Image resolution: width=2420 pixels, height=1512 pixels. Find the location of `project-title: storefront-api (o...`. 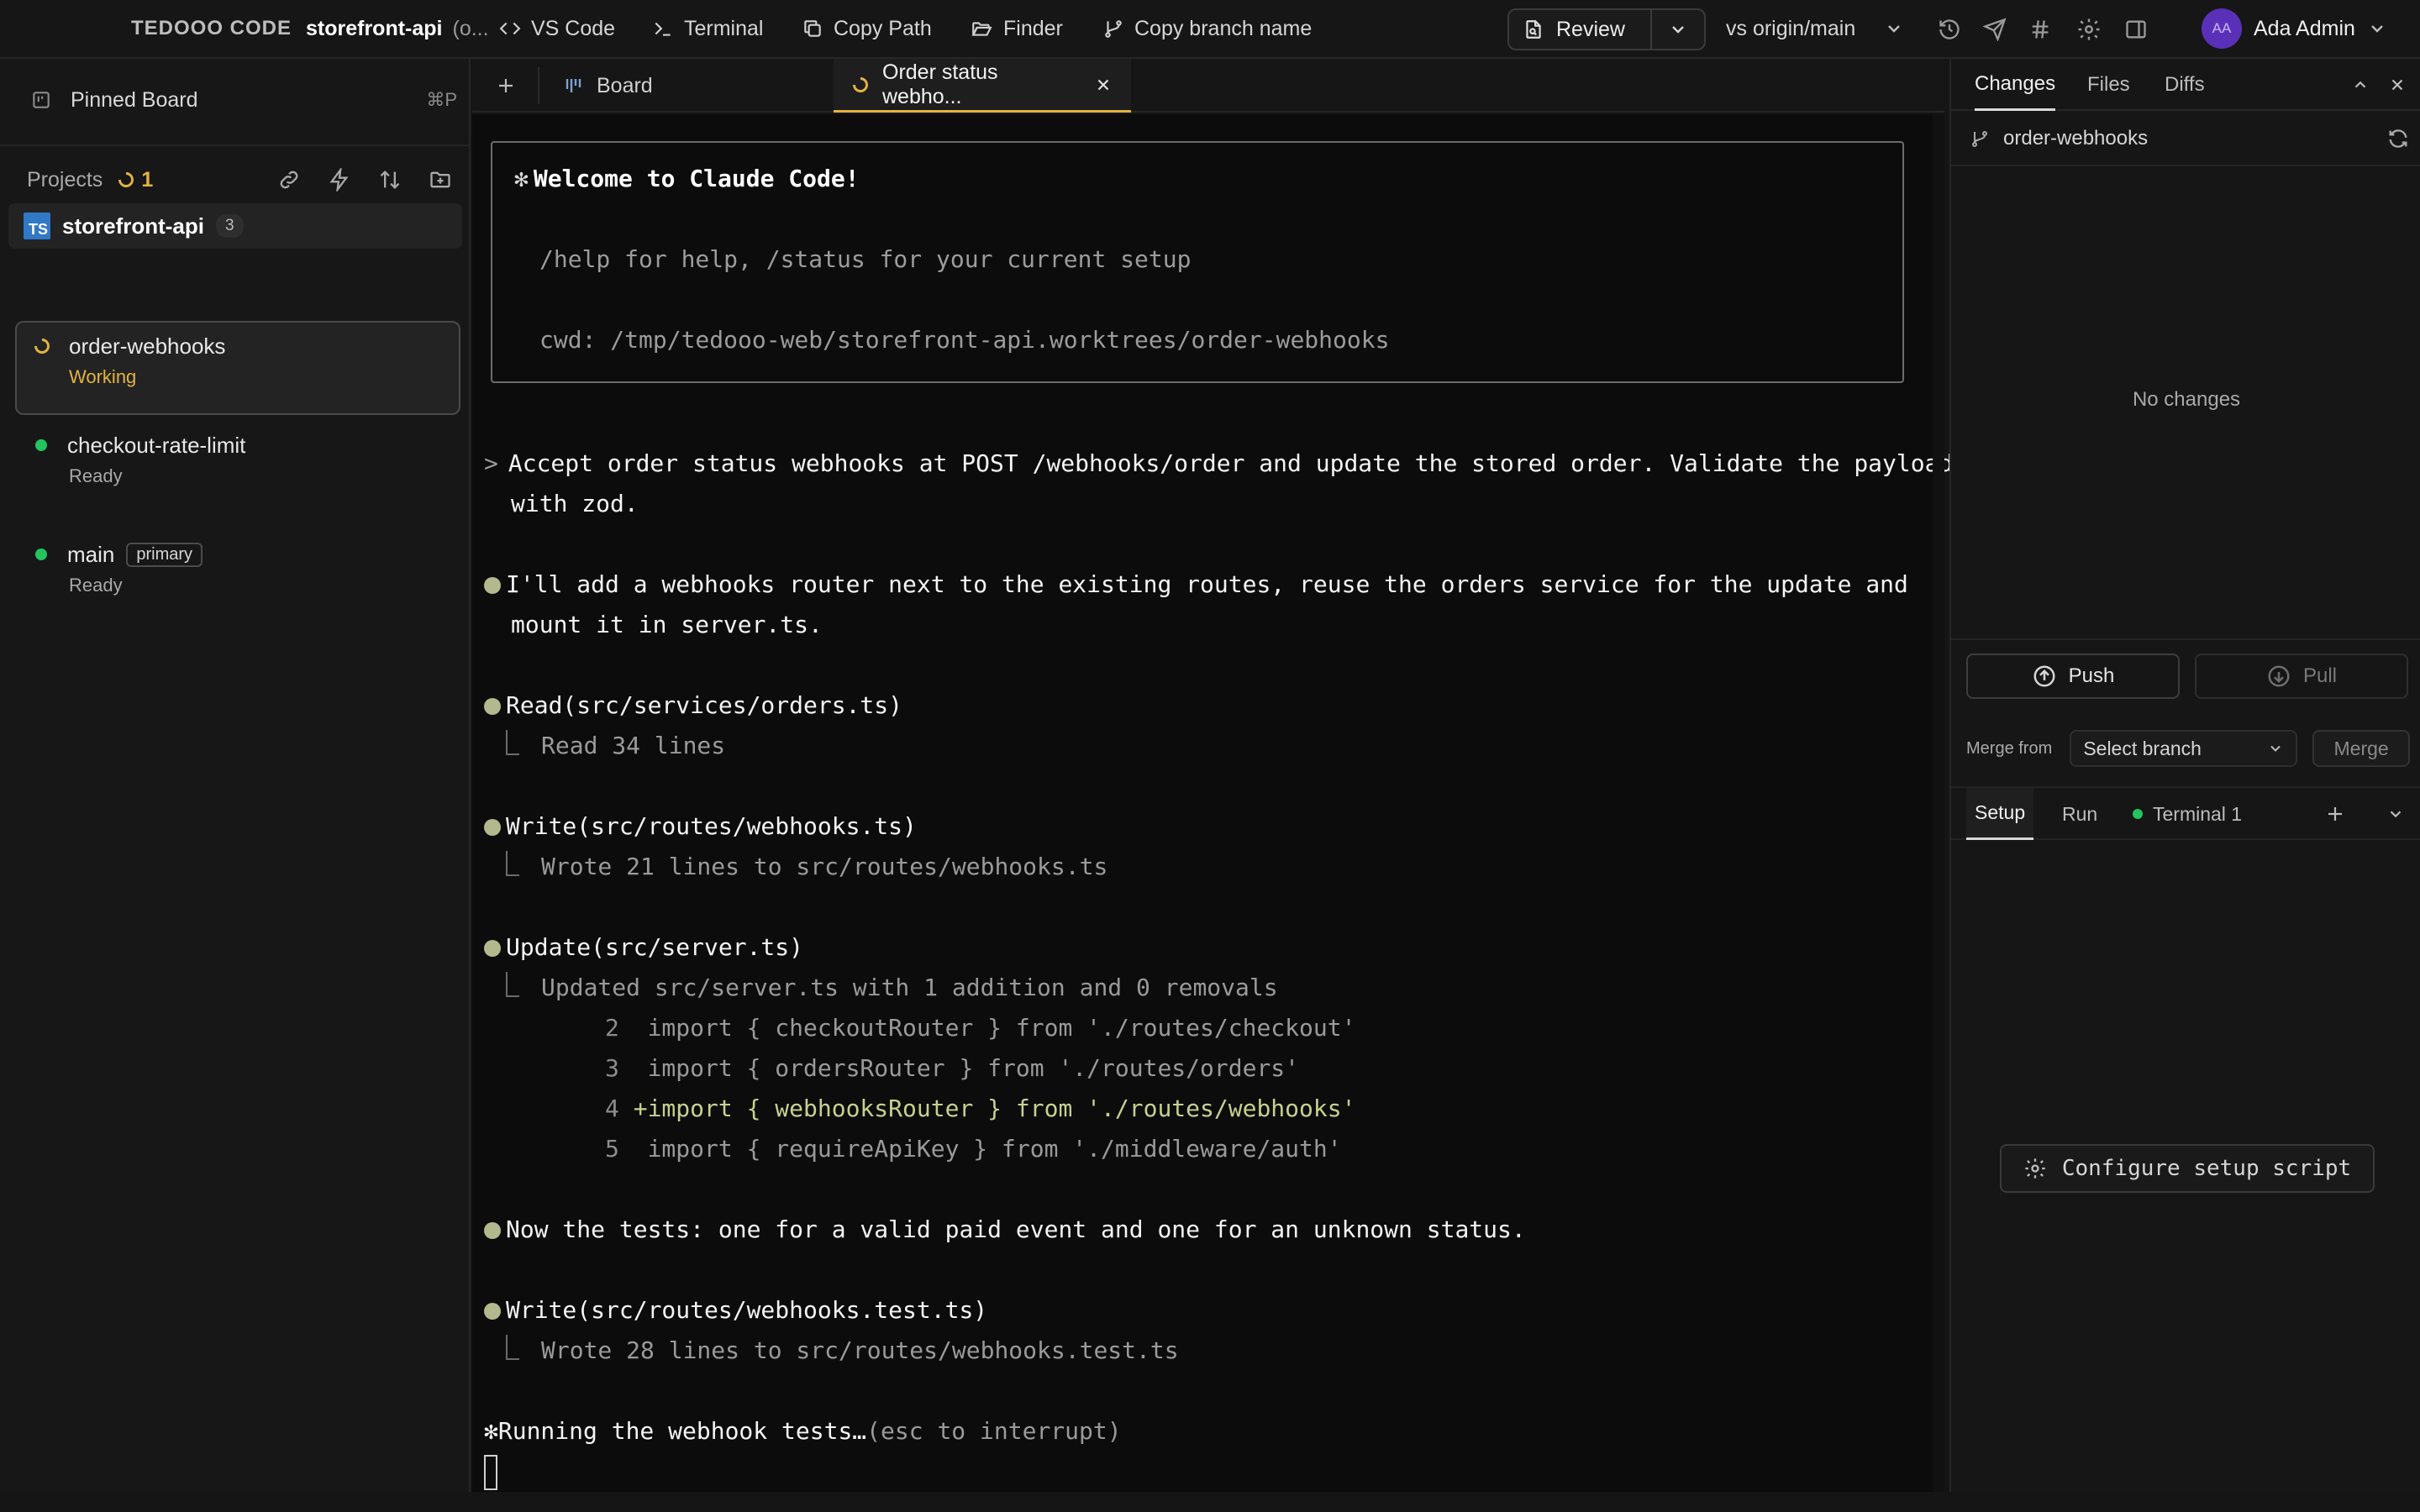

project-title: storefront-api (o... is located at coordinates (397, 28).